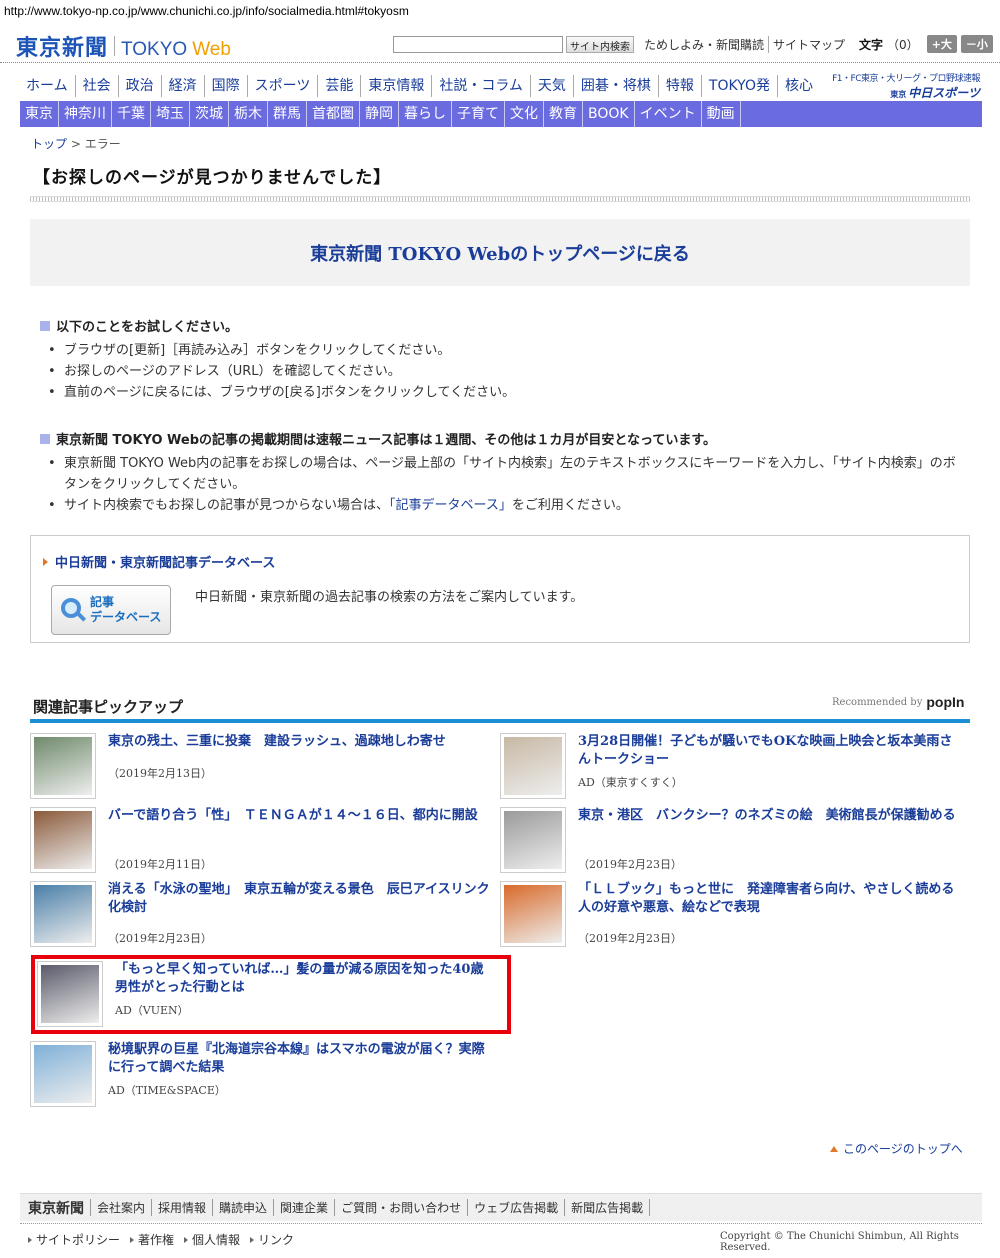 The height and width of the screenshot is (1258, 1000). What do you see at coordinates (181, 1207) in the screenshot?
I see `footer-link-recruit: 採用情報` at bounding box center [181, 1207].